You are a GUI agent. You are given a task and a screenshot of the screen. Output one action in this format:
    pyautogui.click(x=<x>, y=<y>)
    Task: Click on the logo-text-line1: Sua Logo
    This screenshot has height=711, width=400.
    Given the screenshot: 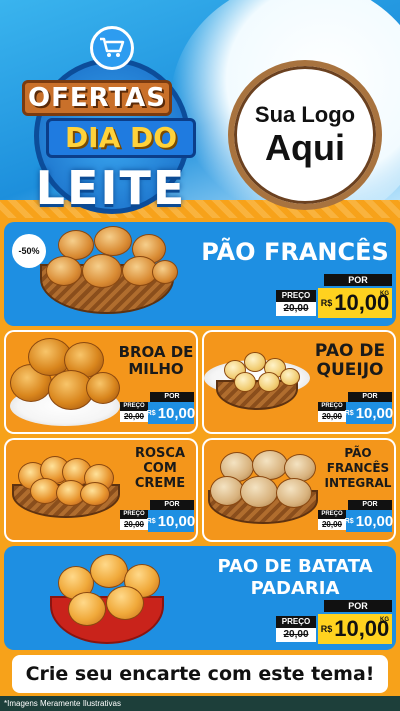 What is the action you would take?
    pyautogui.click(x=305, y=114)
    